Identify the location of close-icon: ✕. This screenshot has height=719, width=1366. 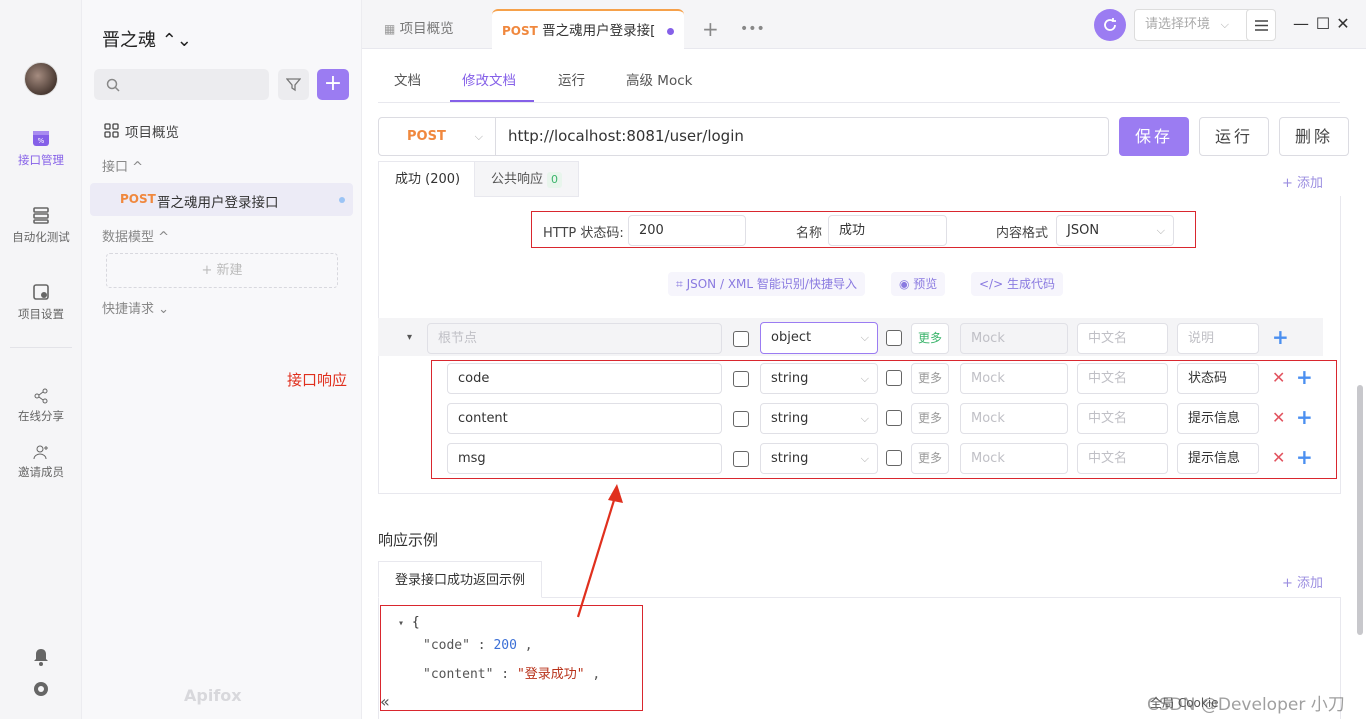
(1343, 24).